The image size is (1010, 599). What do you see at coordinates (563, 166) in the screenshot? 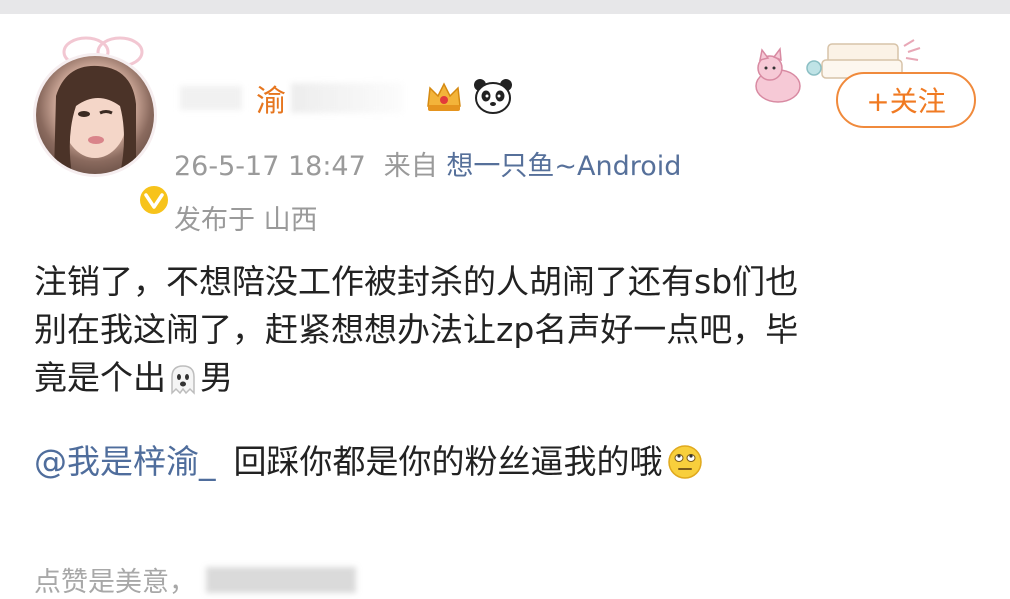
I see `post-source-link: 想一只鱼~Android` at bounding box center [563, 166].